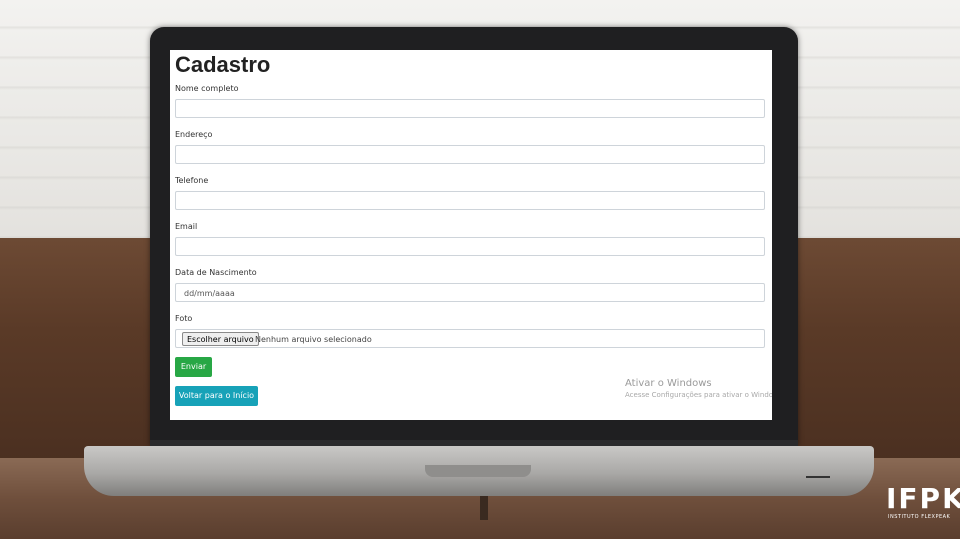  I want to click on label-email: Email, so click(186, 226).